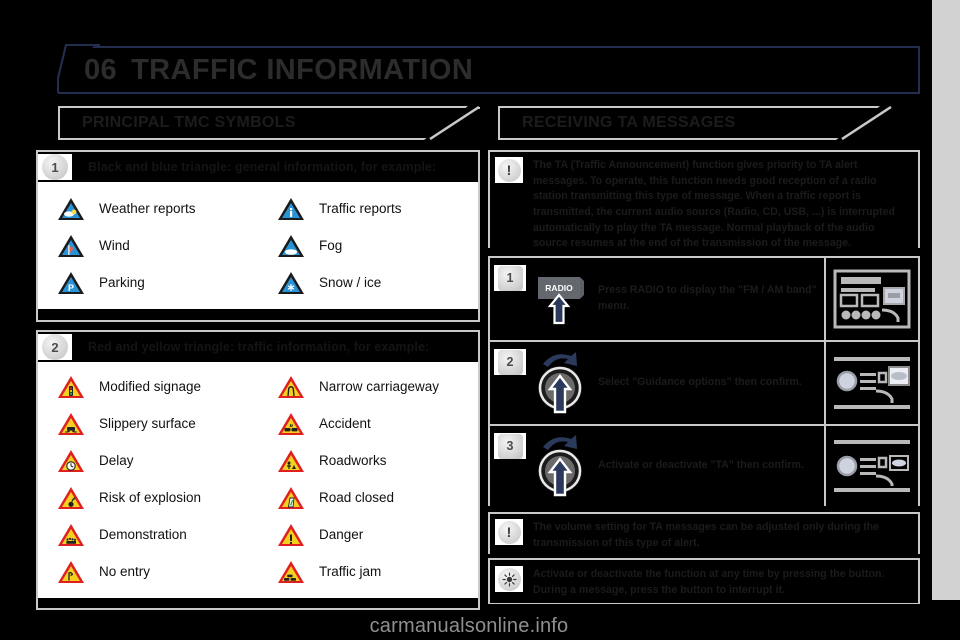  Describe the element at coordinates (946, 300) in the screenshot. I see `page-edge-strip` at that location.